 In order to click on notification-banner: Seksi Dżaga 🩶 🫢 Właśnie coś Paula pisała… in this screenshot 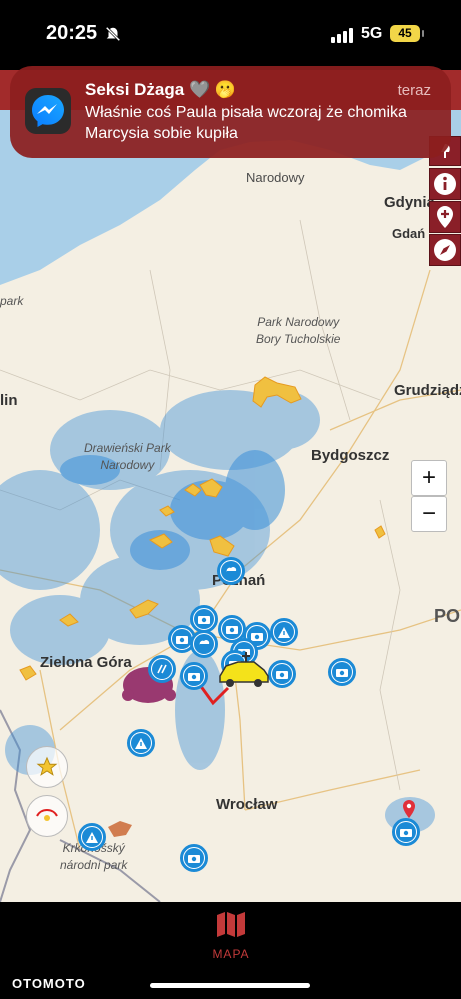, I will do `click(230, 112)`.